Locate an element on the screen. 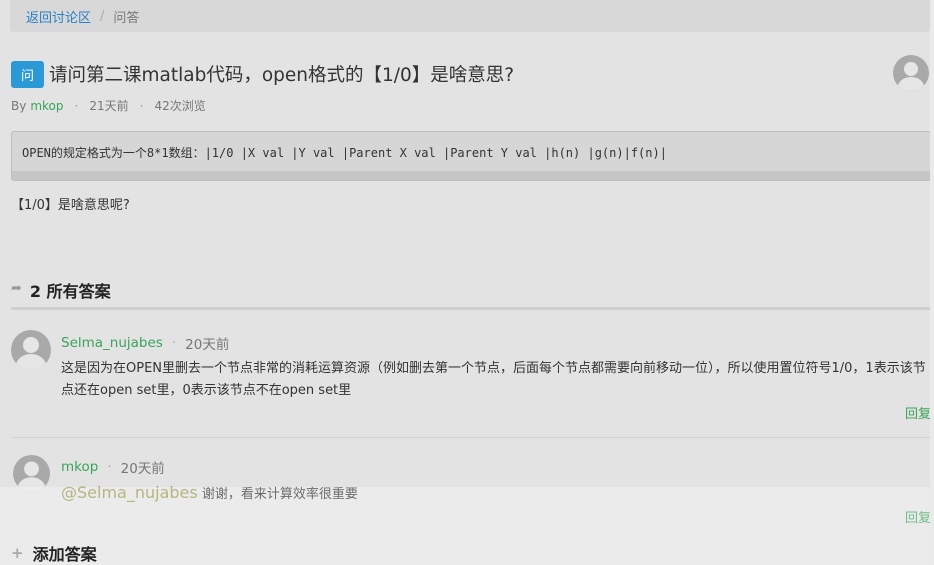  add-answer-heading: + 添加答案 is located at coordinates (54, 553).